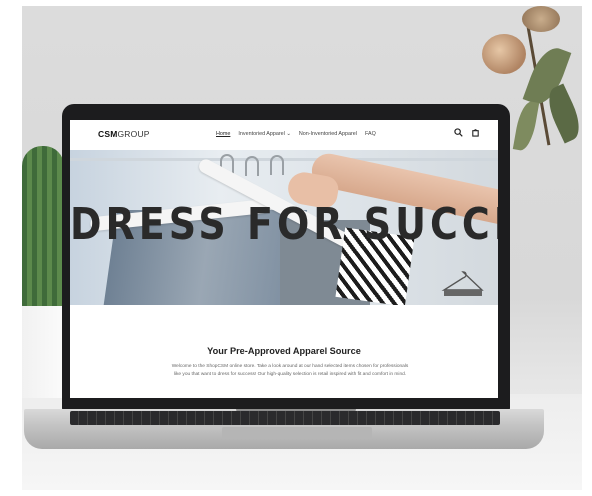 This screenshot has height=496, width=592. Describe the element at coordinates (458, 132) in the screenshot. I see `search-icon` at that location.